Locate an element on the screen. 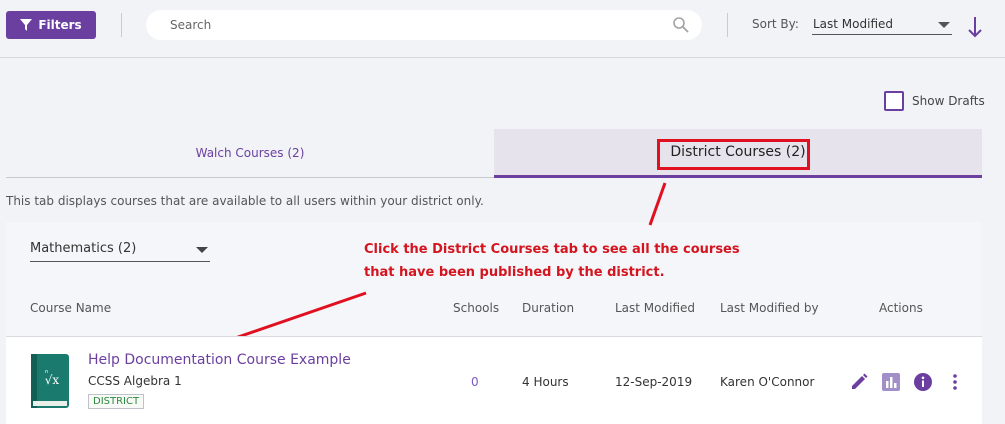 This screenshot has width=1005, height=424. column-header-course-name: Course Name is located at coordinates (70, 308).